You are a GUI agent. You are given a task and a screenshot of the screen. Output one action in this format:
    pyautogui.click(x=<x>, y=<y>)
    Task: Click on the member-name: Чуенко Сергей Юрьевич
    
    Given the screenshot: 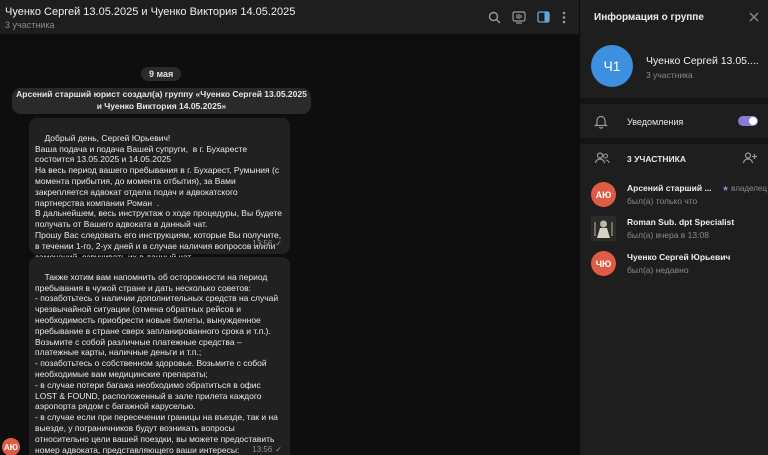 What is the action you would take?
    pyautogui.click(x=679, y=257)
    